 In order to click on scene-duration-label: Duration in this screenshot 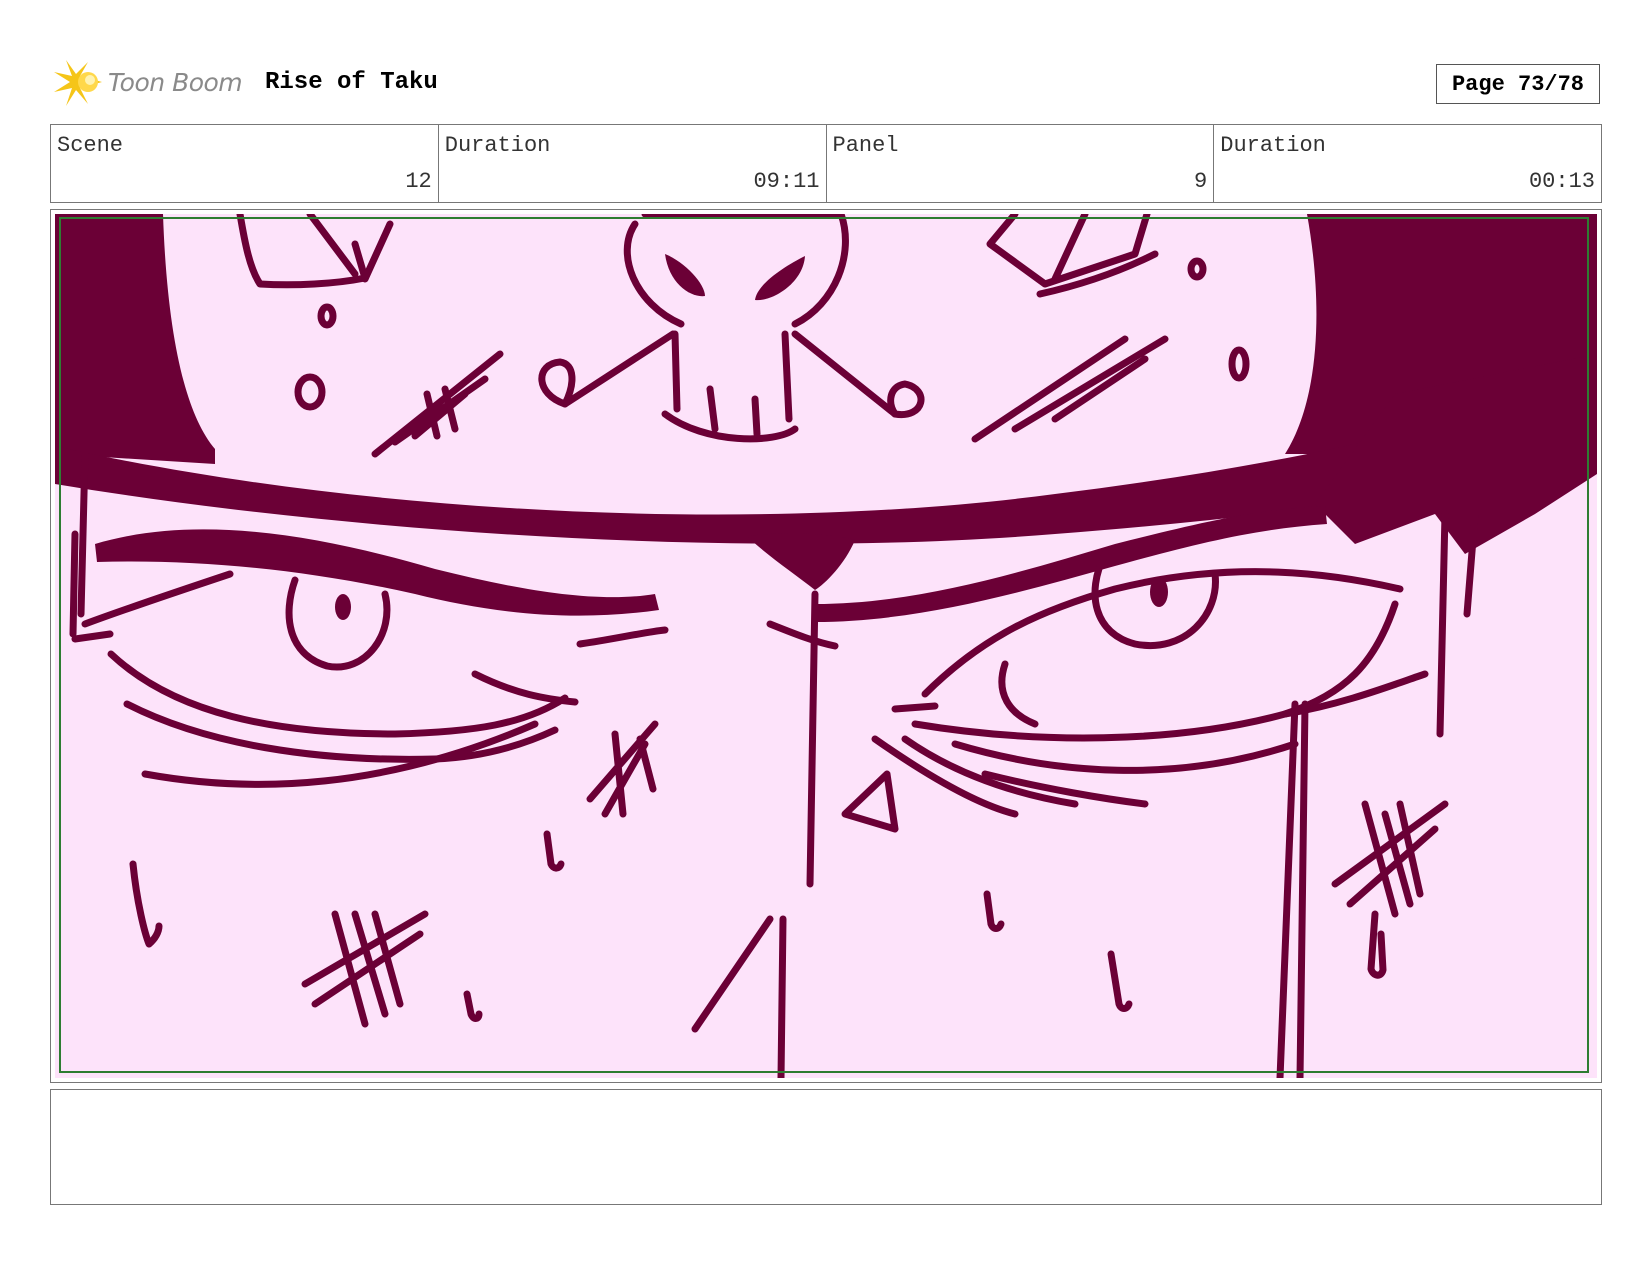, I will do `click(497, 145)`.